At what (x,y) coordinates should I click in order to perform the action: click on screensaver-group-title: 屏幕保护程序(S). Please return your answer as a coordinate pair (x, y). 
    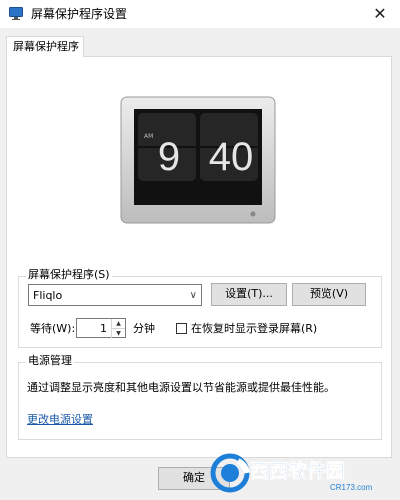
    Looking at the image, I should click on (69, 274).